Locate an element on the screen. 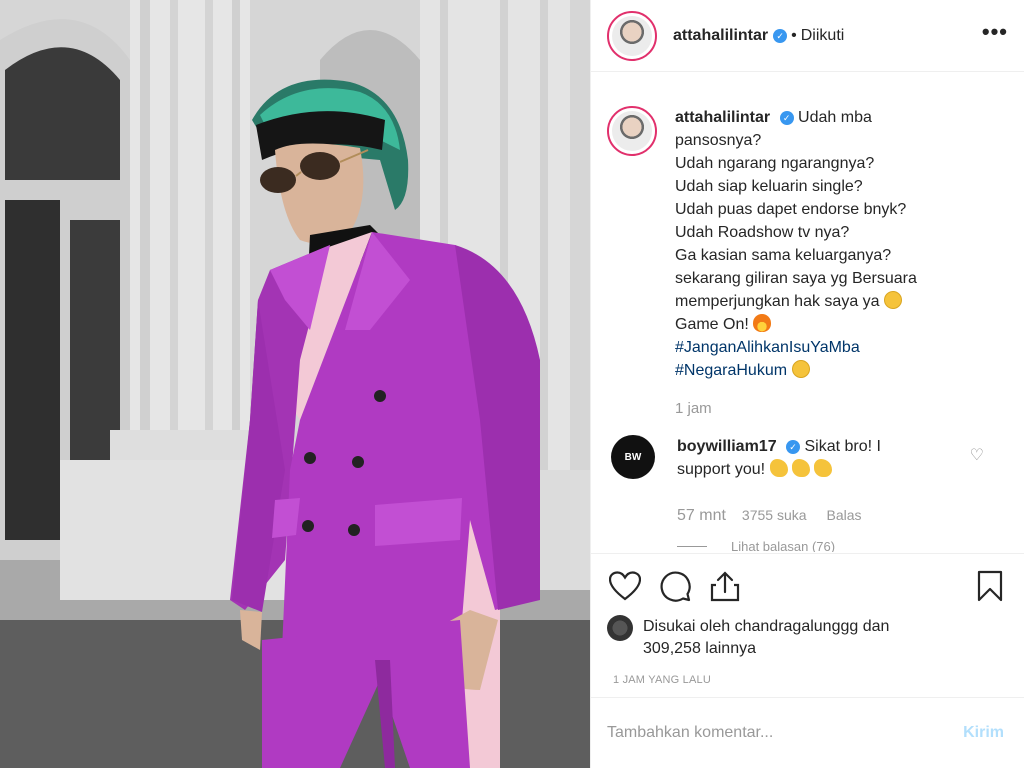 This screenshot has height=768, width=1024. author-username: attahalilintar is located at coordinates (720, 36).